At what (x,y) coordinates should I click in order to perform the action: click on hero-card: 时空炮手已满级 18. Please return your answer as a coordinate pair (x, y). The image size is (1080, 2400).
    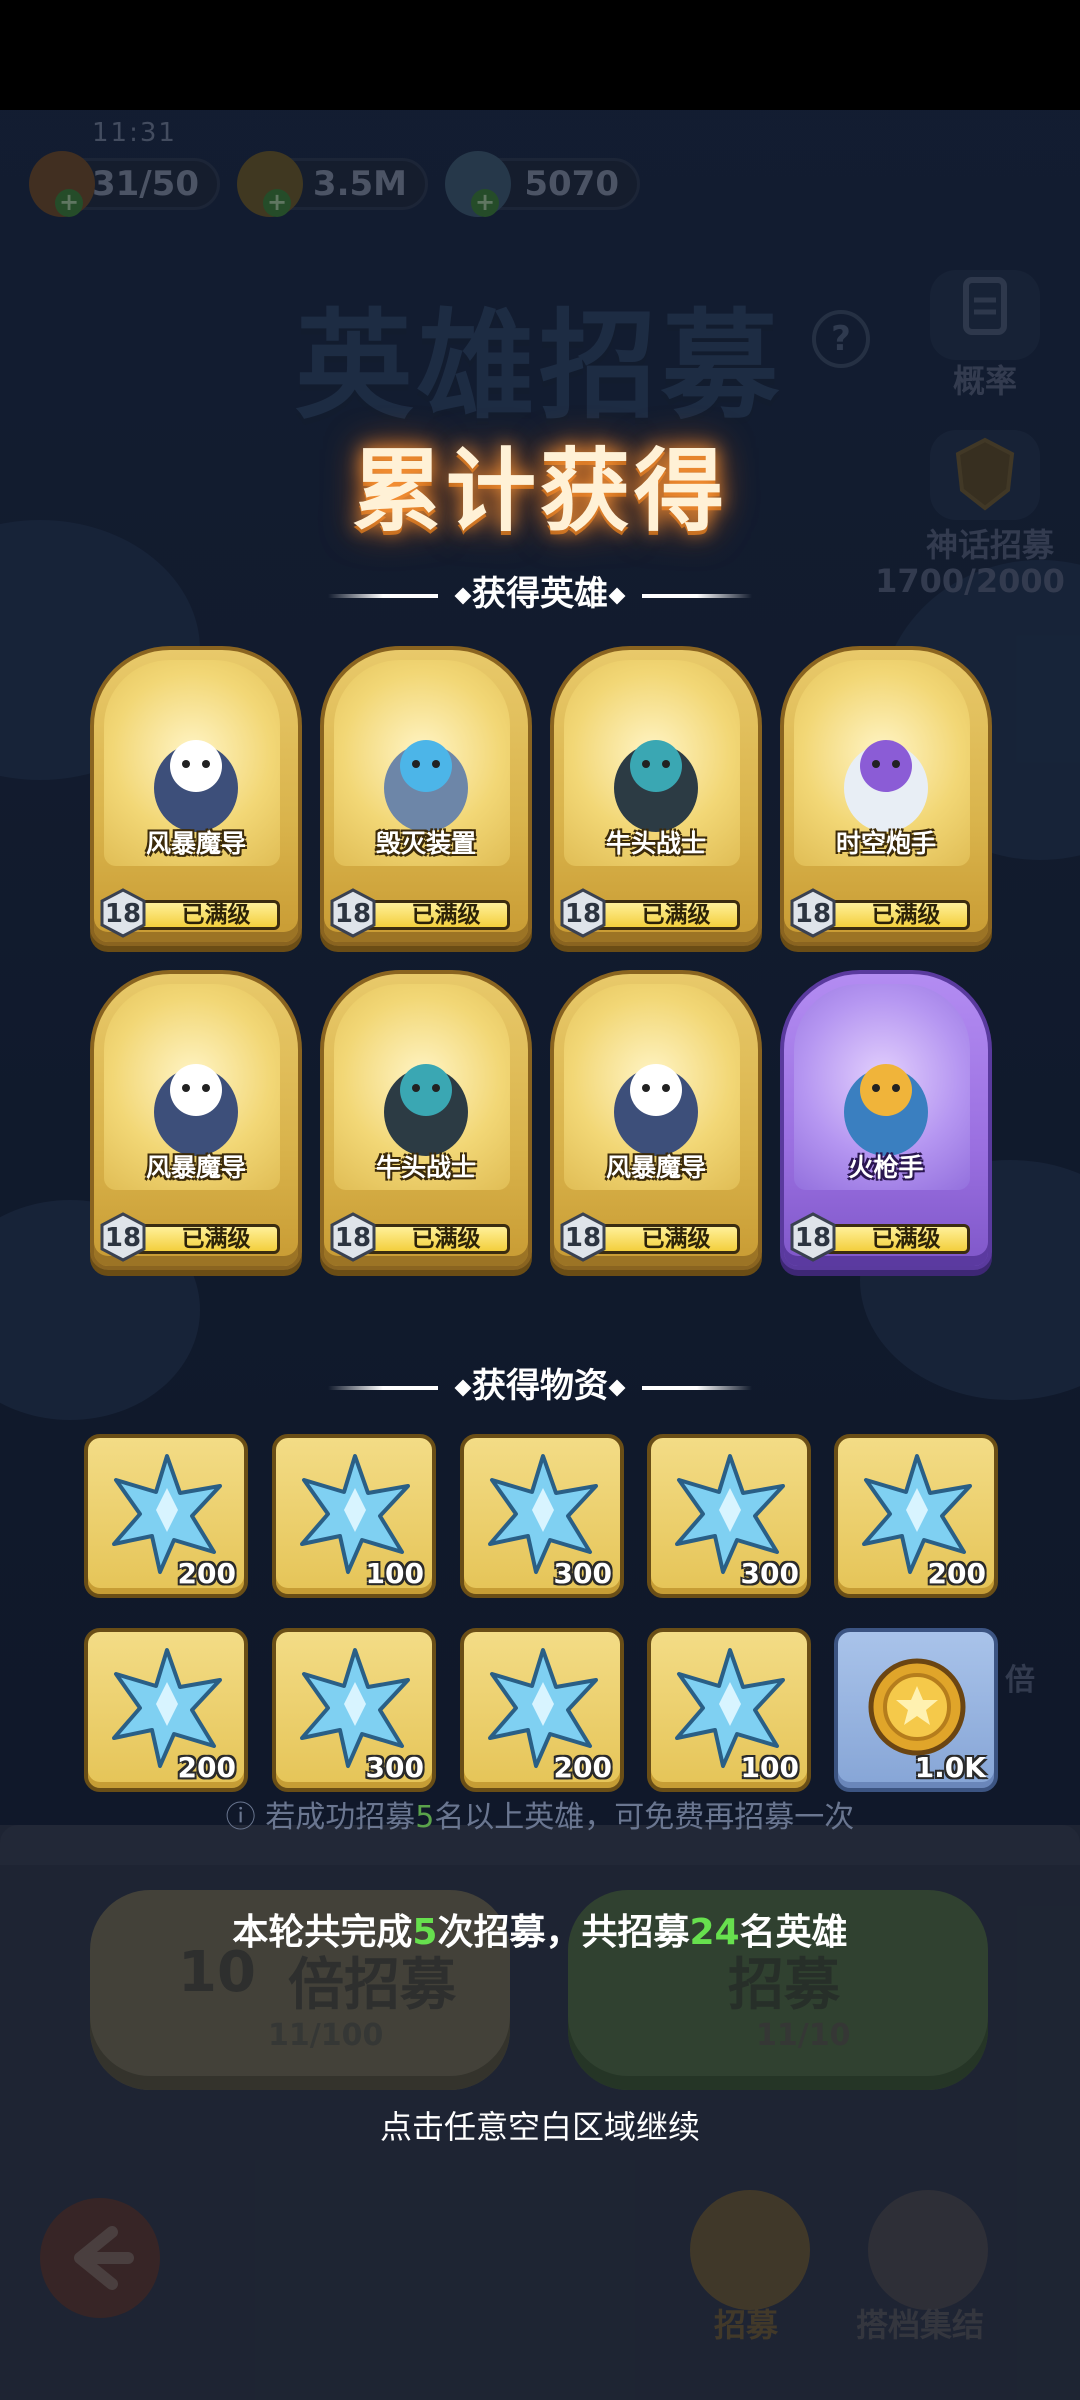
    Looking at the image, I should click on (886, 796).